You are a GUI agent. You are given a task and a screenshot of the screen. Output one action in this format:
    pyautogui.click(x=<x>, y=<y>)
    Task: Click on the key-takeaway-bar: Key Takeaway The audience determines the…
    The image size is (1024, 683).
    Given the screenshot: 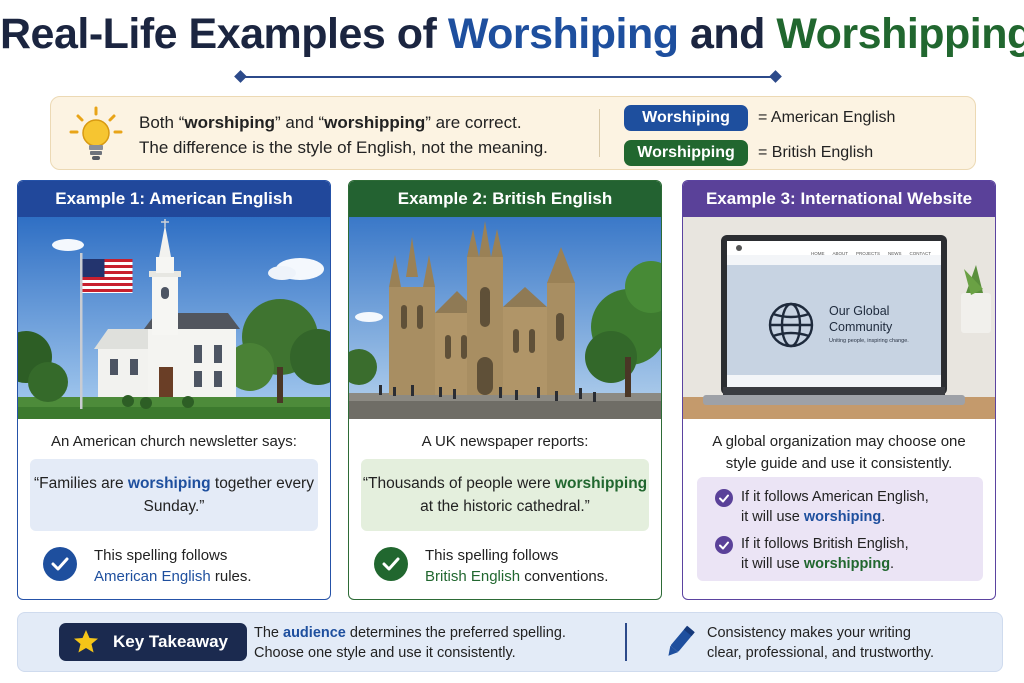 What is the action you would take?
    pyautogui.click(x=510, y=642)
    